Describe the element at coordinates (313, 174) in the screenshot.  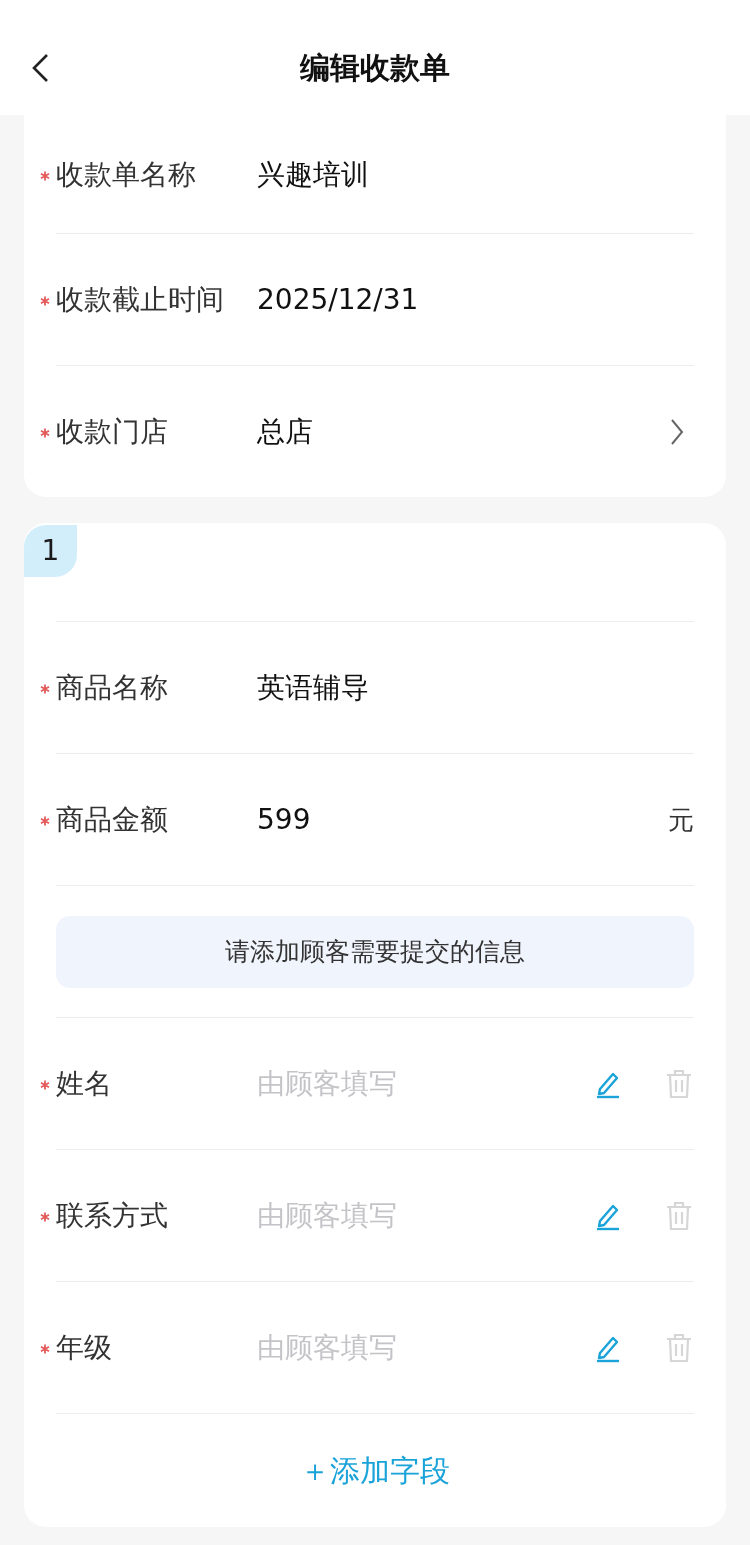
I see `field-value: 兴趣培训` at that location.